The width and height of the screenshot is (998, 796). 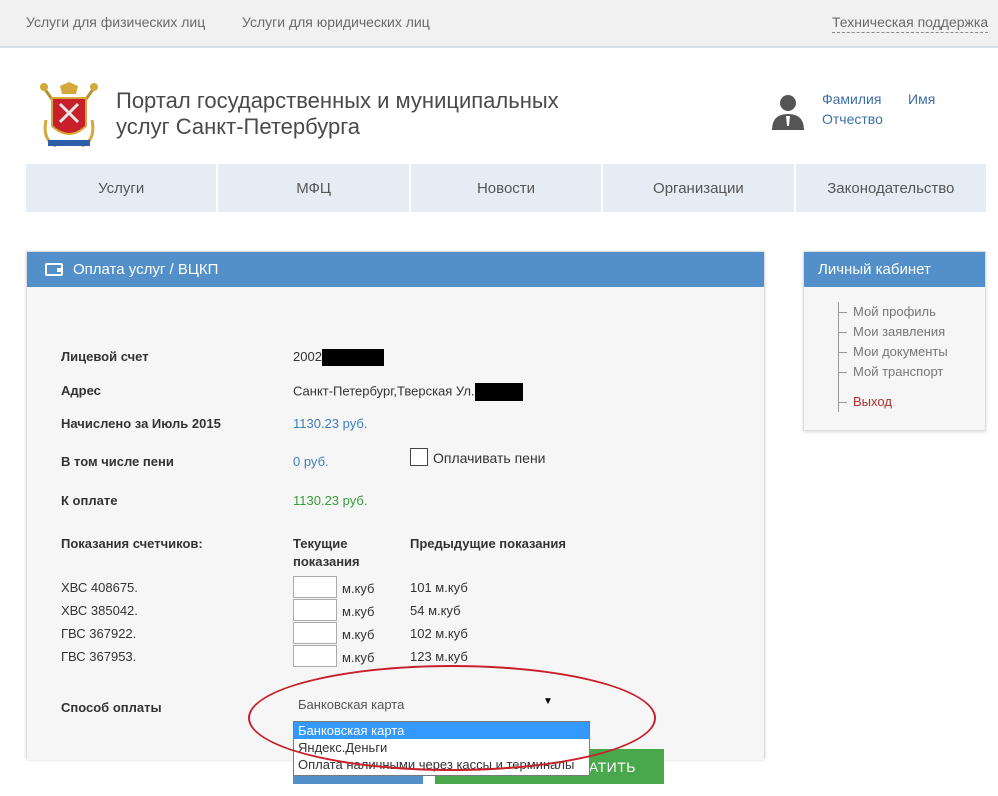 I want to click on current-readings-header: Текущие показания, so click(x=326, y=552).